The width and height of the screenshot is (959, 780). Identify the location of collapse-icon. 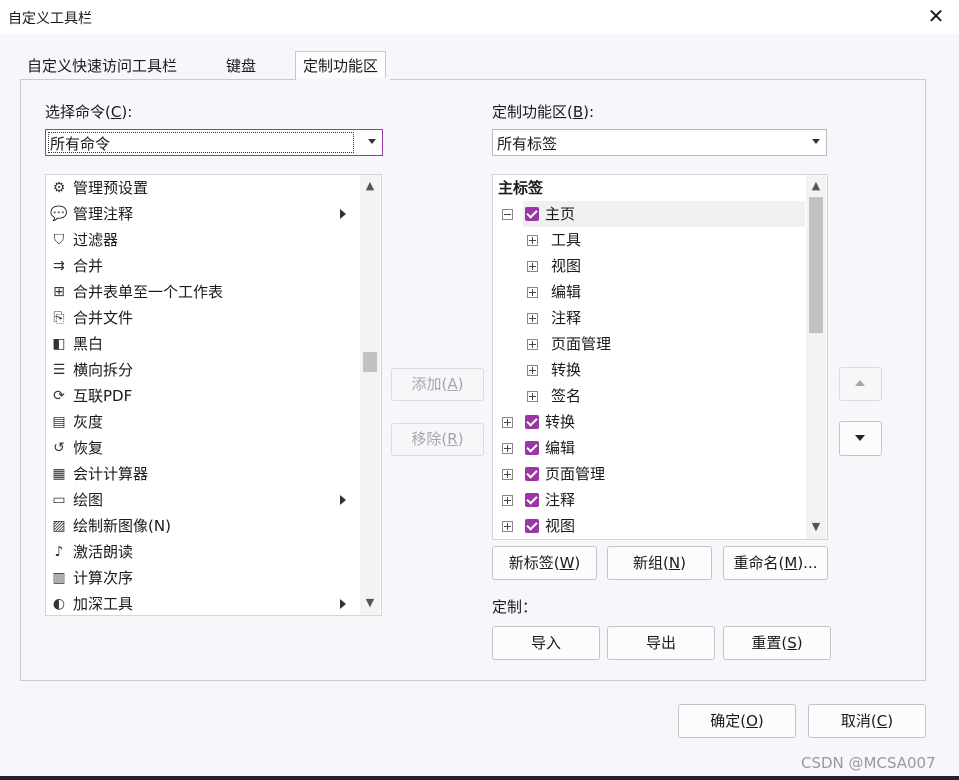
(507, 214).